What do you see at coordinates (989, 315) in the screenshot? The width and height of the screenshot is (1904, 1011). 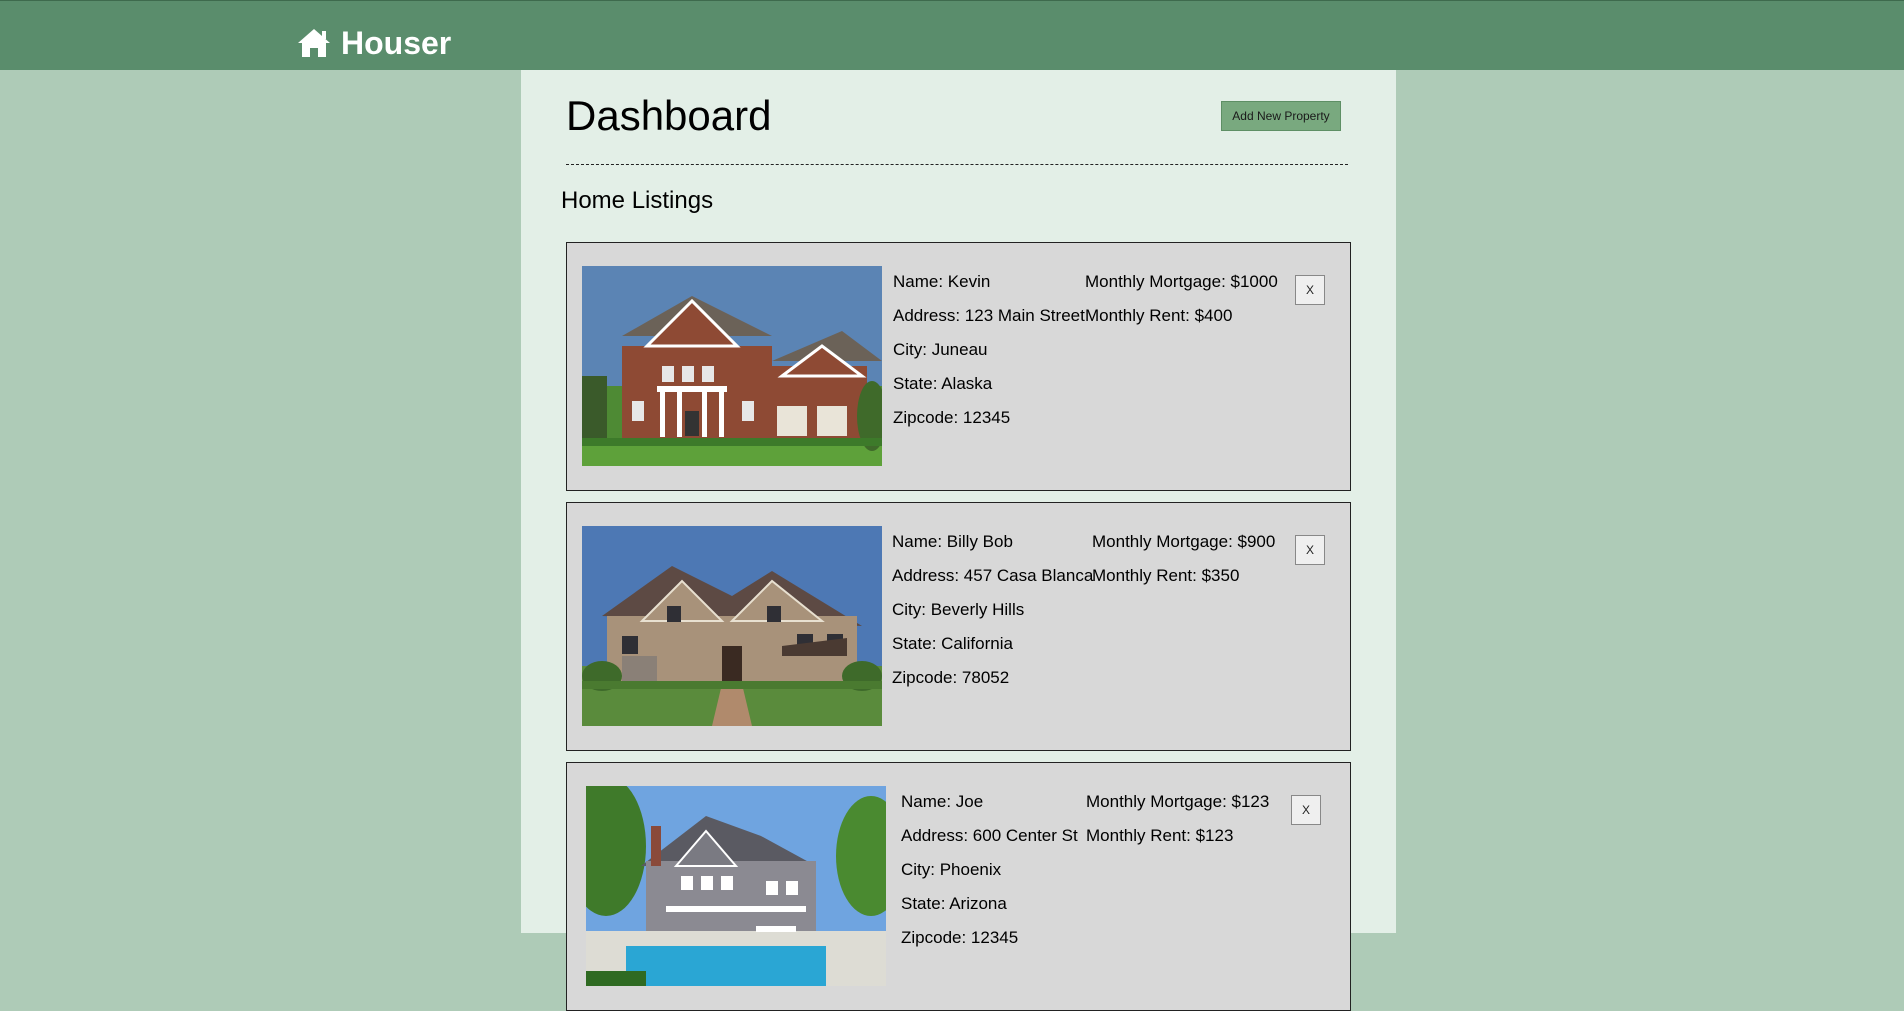 I see `listing-address: Address: 123 Main Street` at bounding box center [989, 315].